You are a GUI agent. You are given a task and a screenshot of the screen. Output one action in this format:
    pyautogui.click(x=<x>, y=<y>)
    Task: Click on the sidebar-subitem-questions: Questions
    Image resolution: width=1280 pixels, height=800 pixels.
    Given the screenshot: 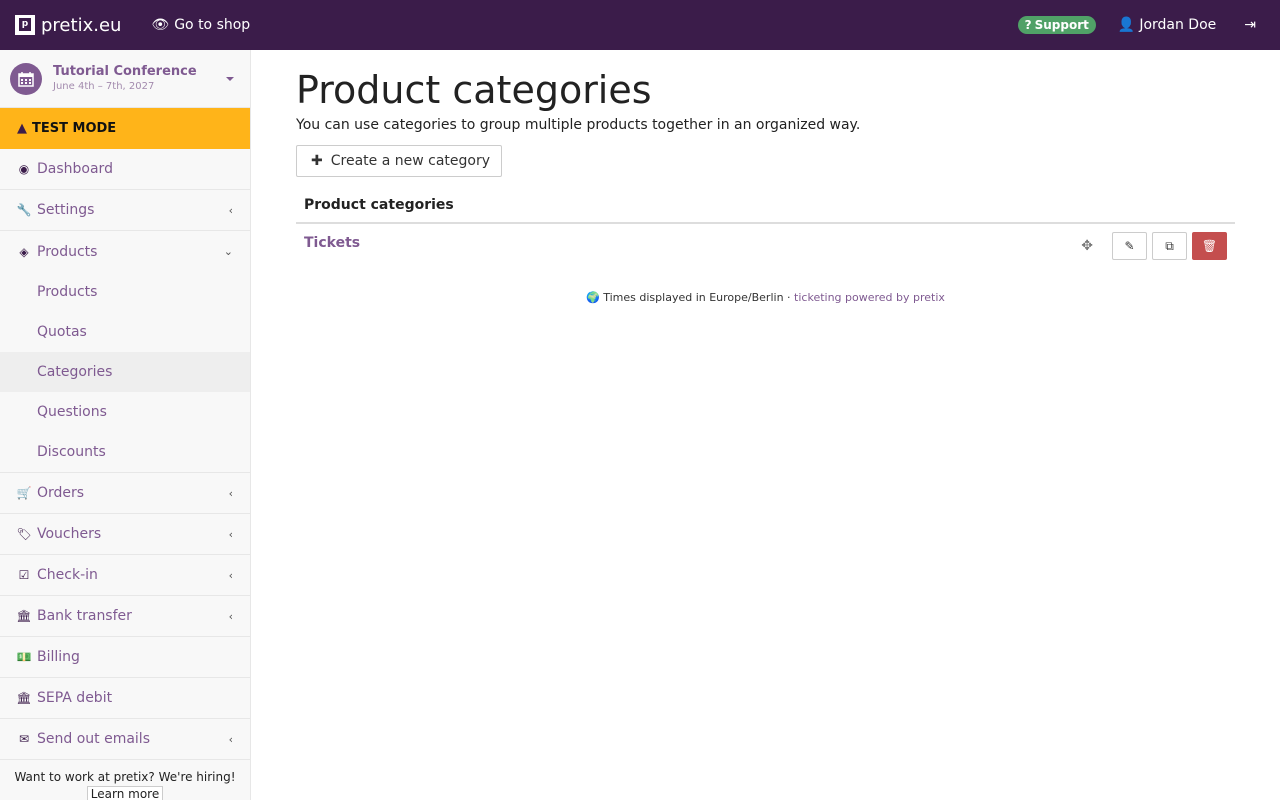 What is the action you would take?
    pyautogui.click(x=125, y=412)
    